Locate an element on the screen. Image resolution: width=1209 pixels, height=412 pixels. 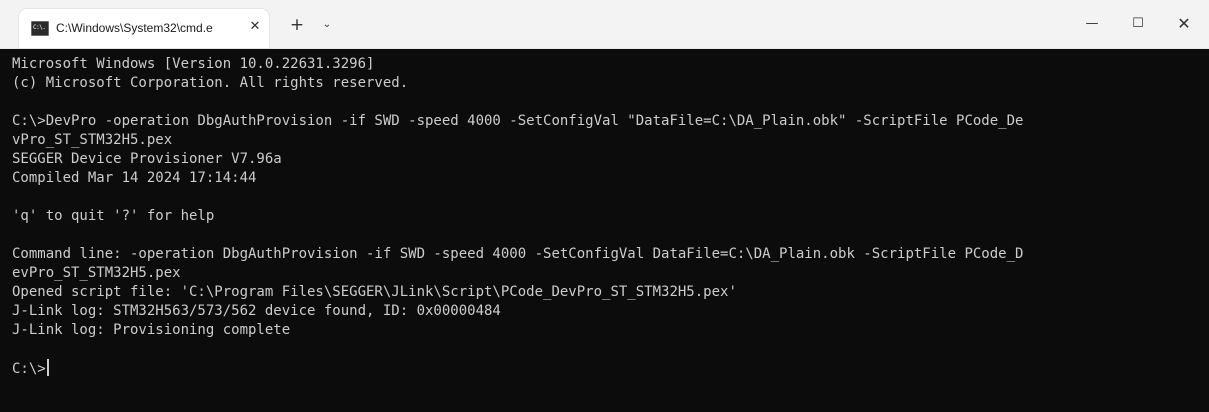
terminal-line: J-Link log: Provisioning complete is located at coordinates (151, 330).